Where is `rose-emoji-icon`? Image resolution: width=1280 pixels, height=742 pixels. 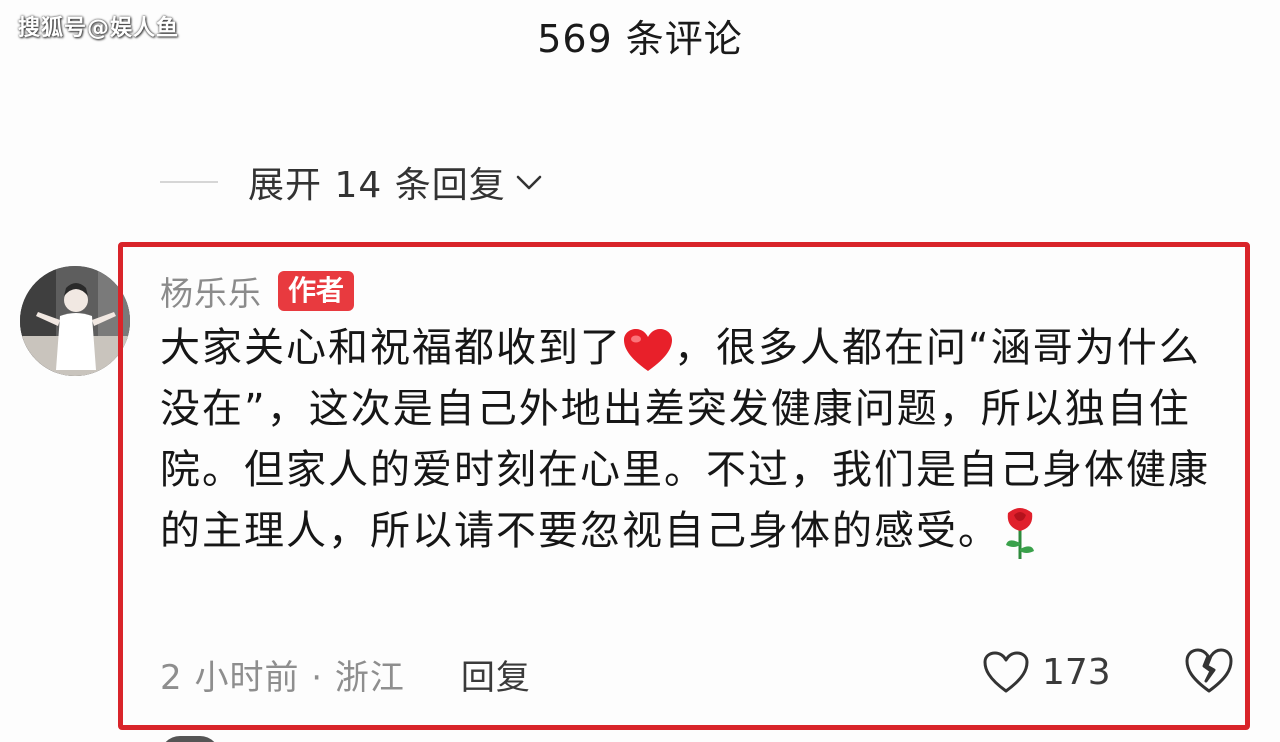
rose-emoji-icon is located at coordinates (1020, 533).